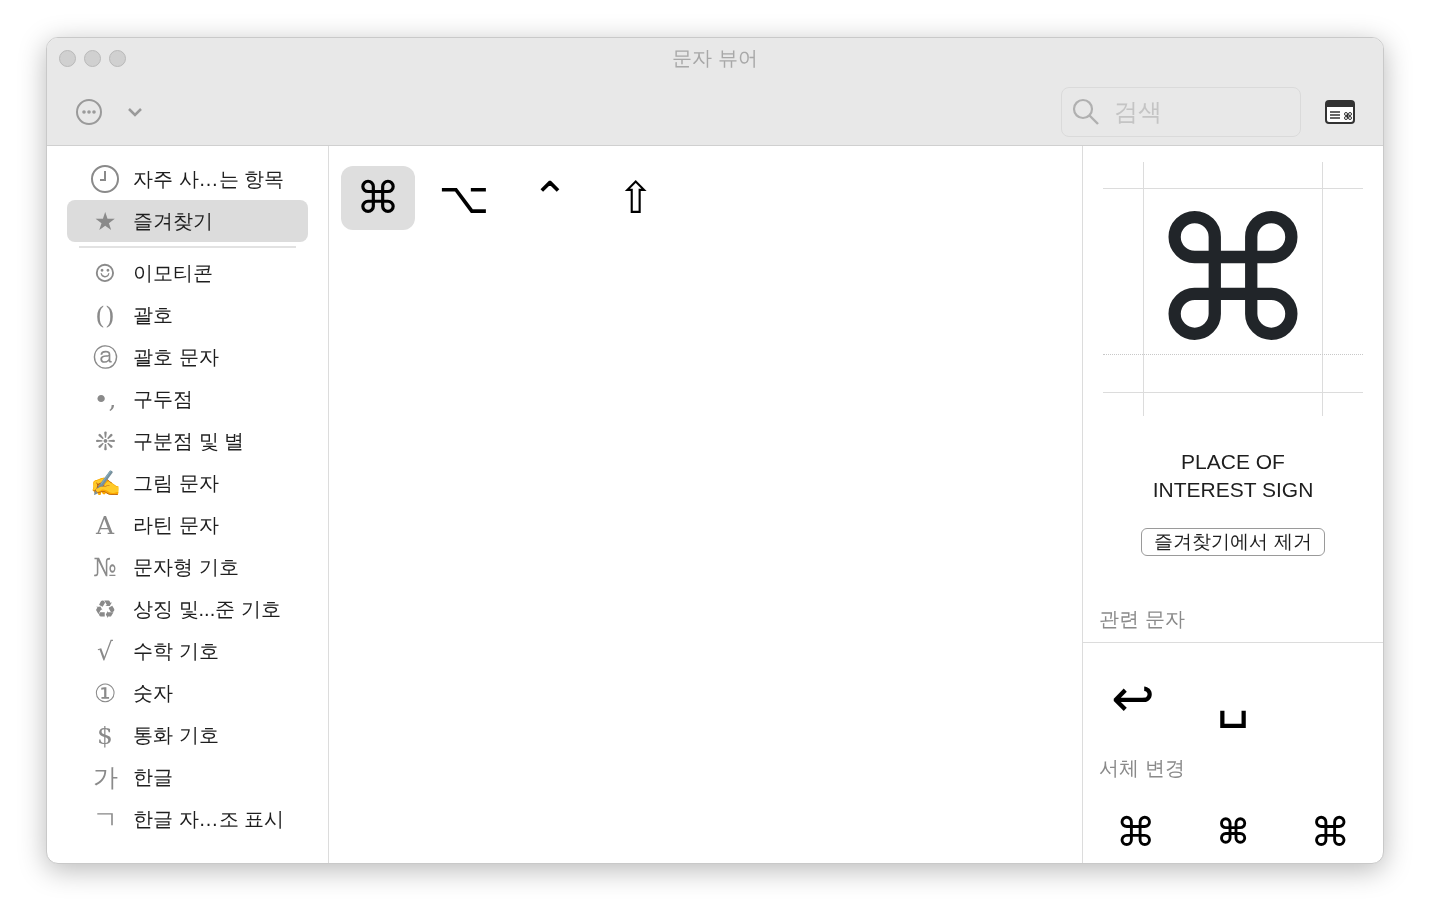 This screenshot has height=918, width=1430. I want to click on sidebar-item: () 괄호, so click(187, 315).